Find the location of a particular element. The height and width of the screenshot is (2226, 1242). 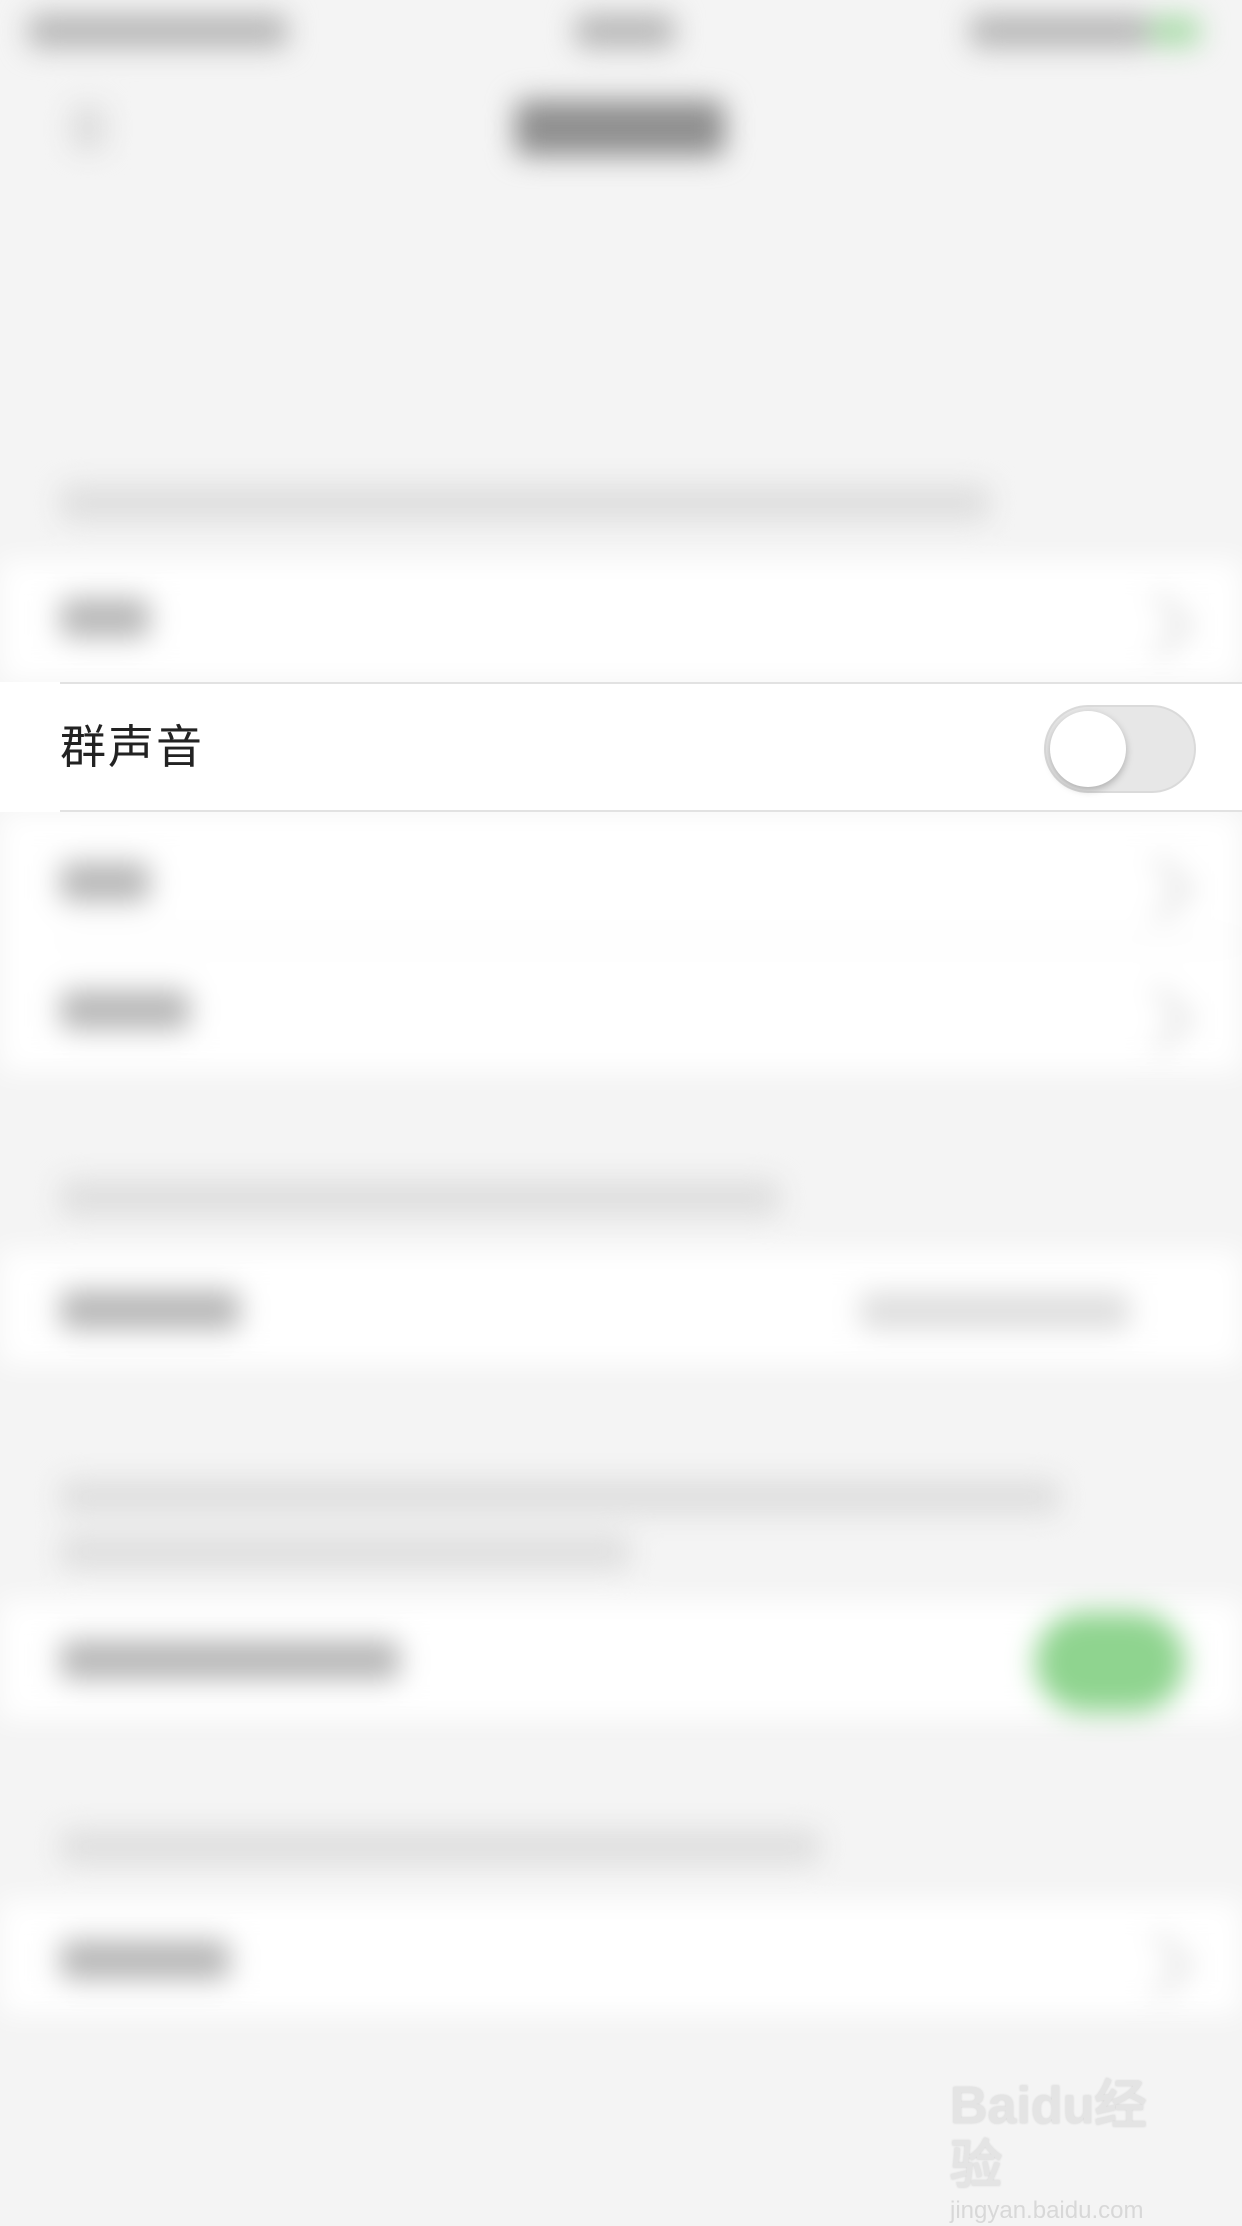

watermark-logo: Baidu经验 is located at coordinates (1048, 2136).